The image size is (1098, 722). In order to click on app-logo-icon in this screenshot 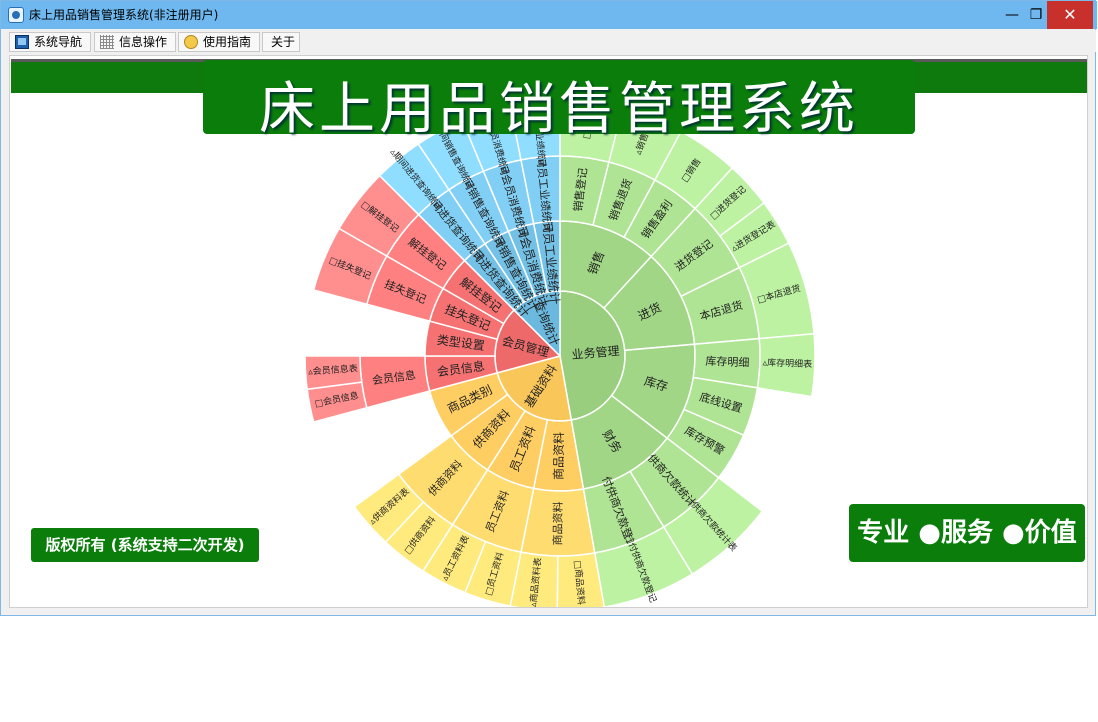, I will do `click(16, 15)`.